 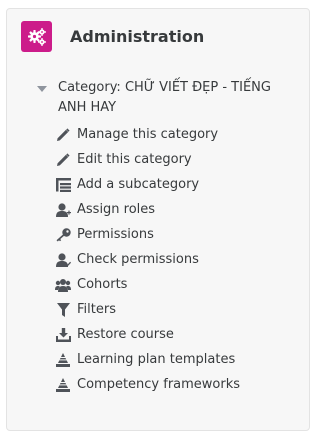 What do you see at coordinates (63, 285) in the screenshot?
I see `users-icon` at bounding box center [63, 285].